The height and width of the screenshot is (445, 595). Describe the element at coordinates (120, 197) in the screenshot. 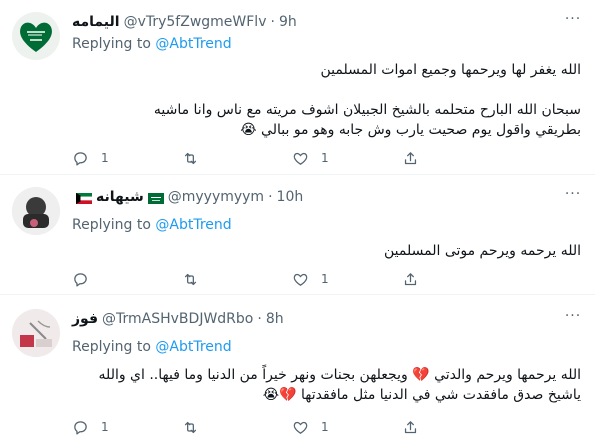

I see `display-name: شيهانه` at that location.